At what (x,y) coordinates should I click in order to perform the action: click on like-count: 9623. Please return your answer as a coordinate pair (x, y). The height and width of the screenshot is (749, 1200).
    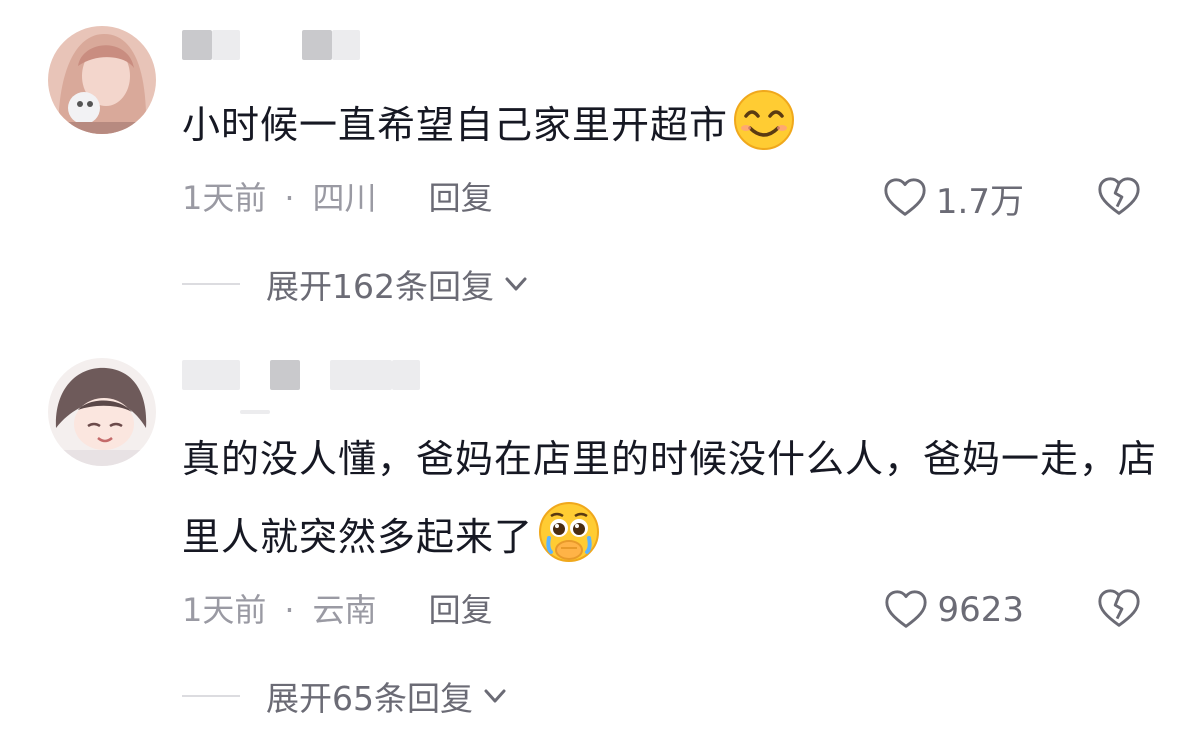
    Looking at the image, I should click on (980, 610).